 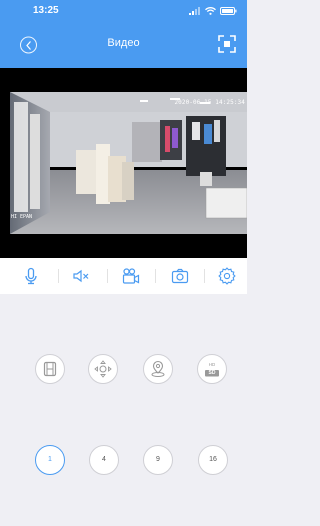 I want to click on ptz-direction-button, so click(x=103, y=369).